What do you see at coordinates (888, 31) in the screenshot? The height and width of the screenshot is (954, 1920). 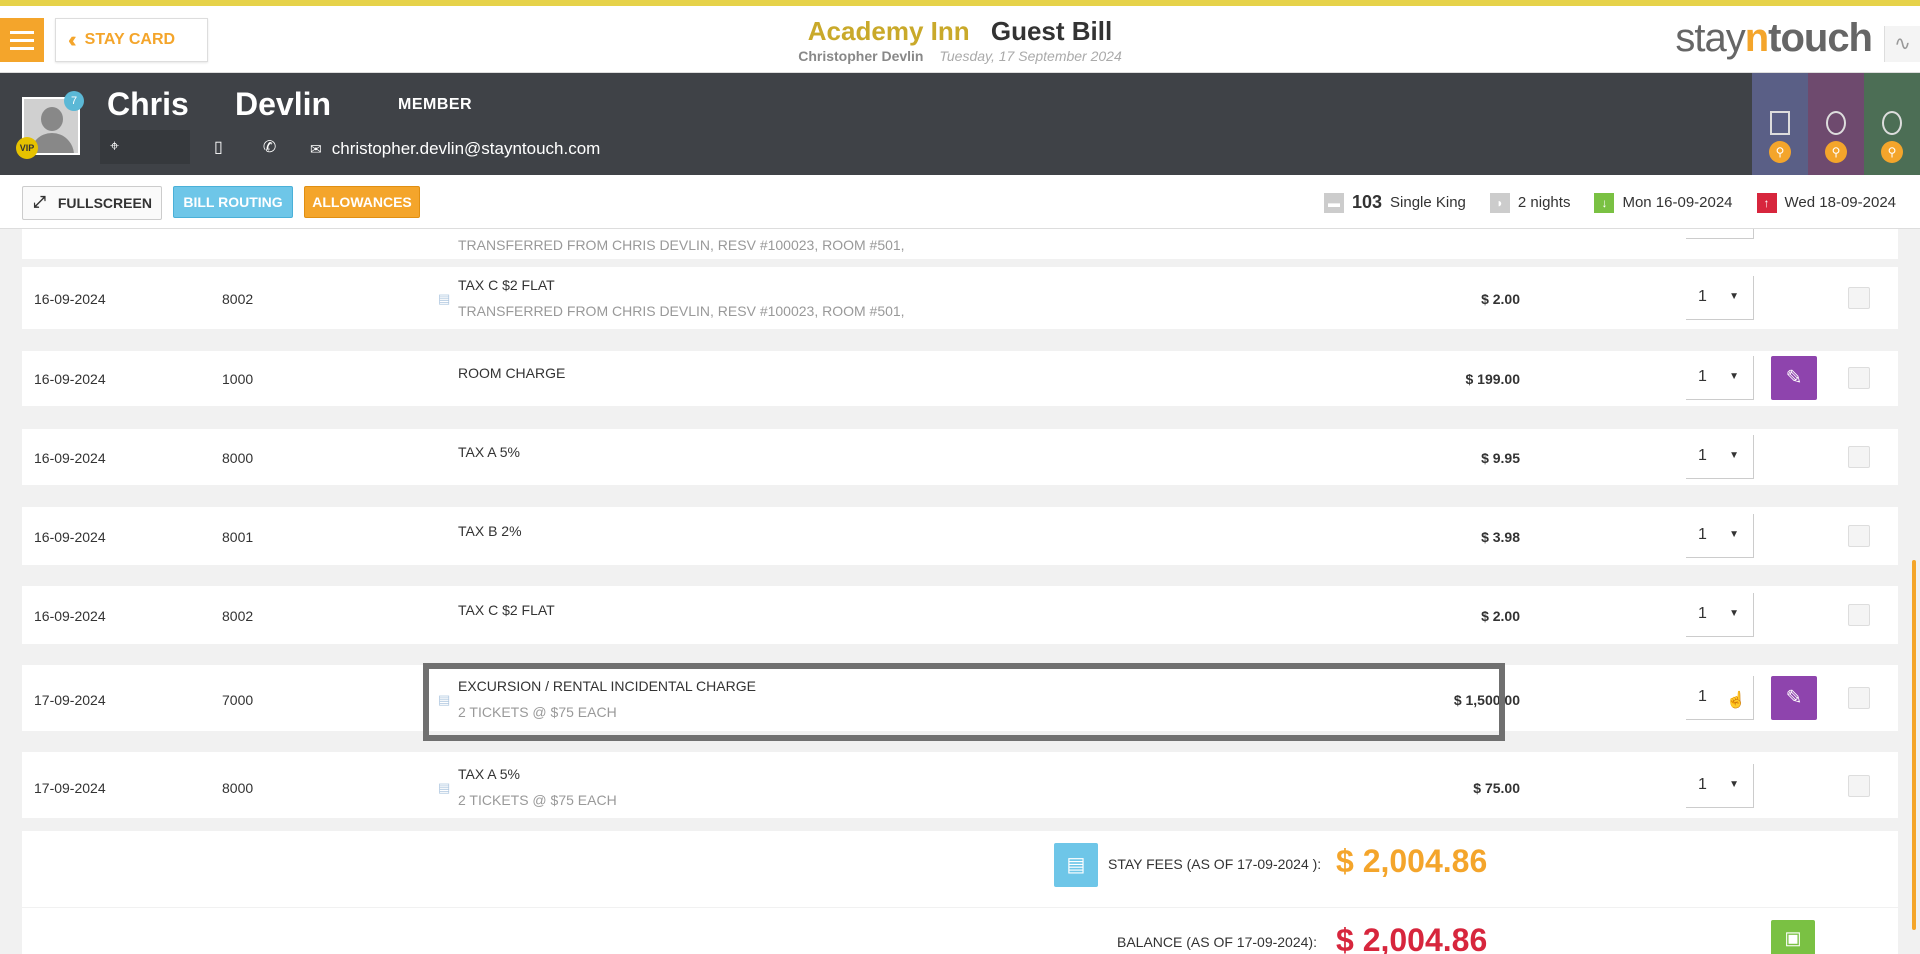 I see `hotel-name: Academy Inn` at bounding box center [888, 31].